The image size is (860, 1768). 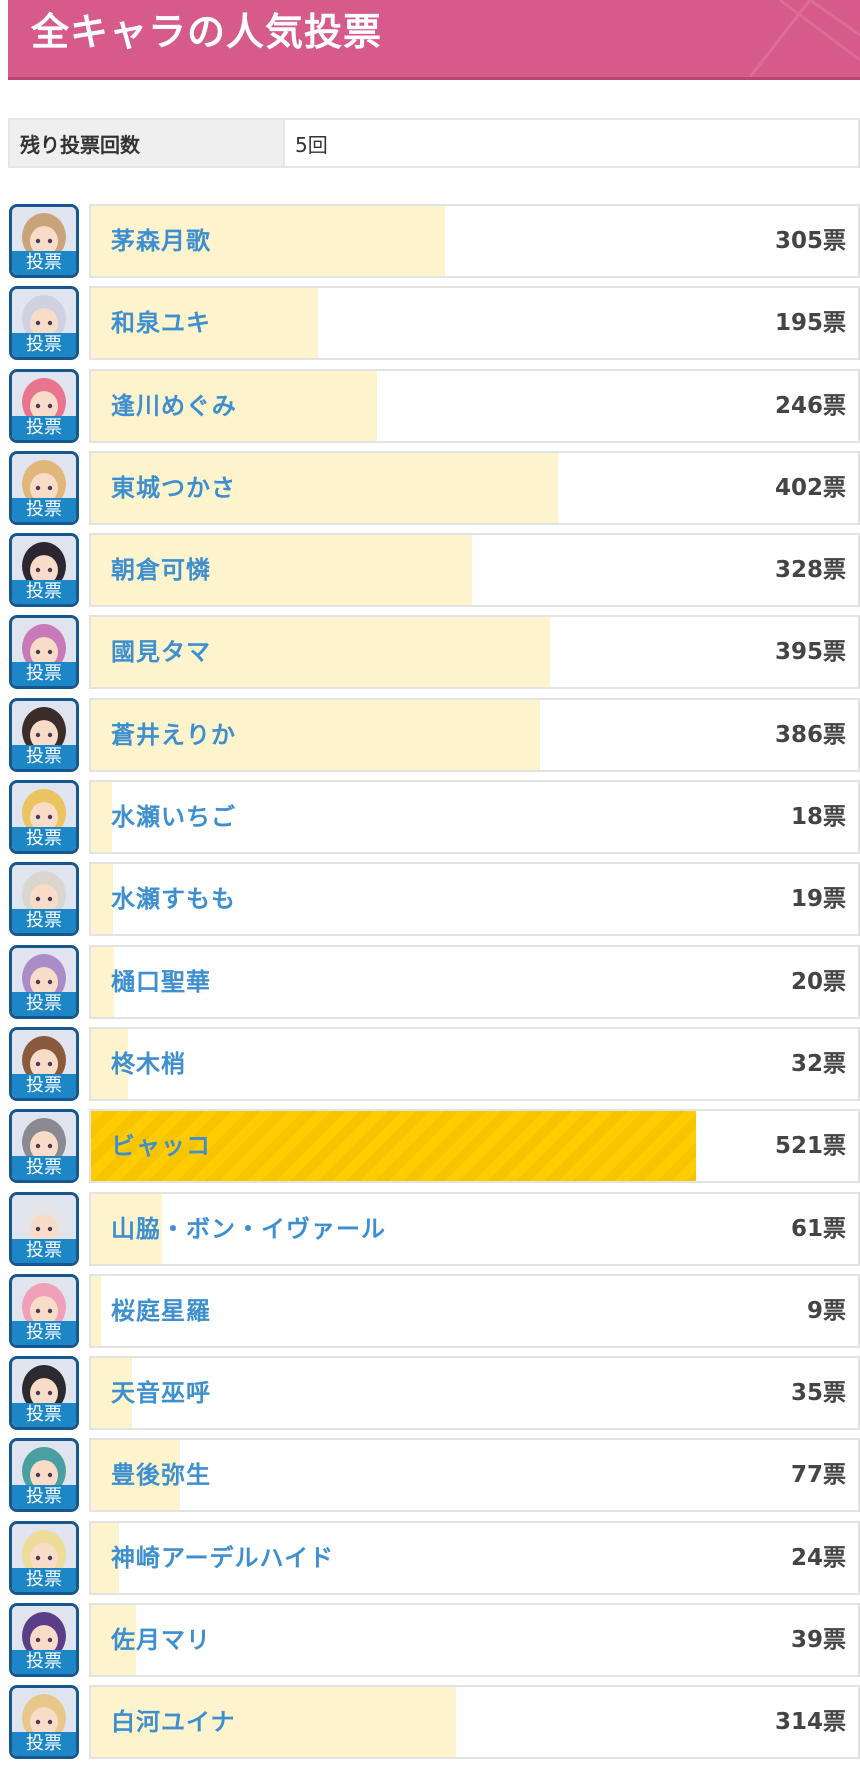 I want to click on character-name-link: 樋口聖華, so click(x=161, y=982).